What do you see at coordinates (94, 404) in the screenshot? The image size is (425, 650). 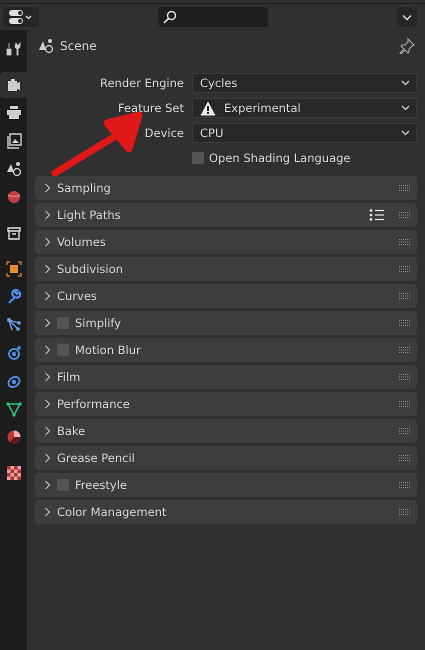 I see `panel-title: Performance` at bounding box center [94, 404].